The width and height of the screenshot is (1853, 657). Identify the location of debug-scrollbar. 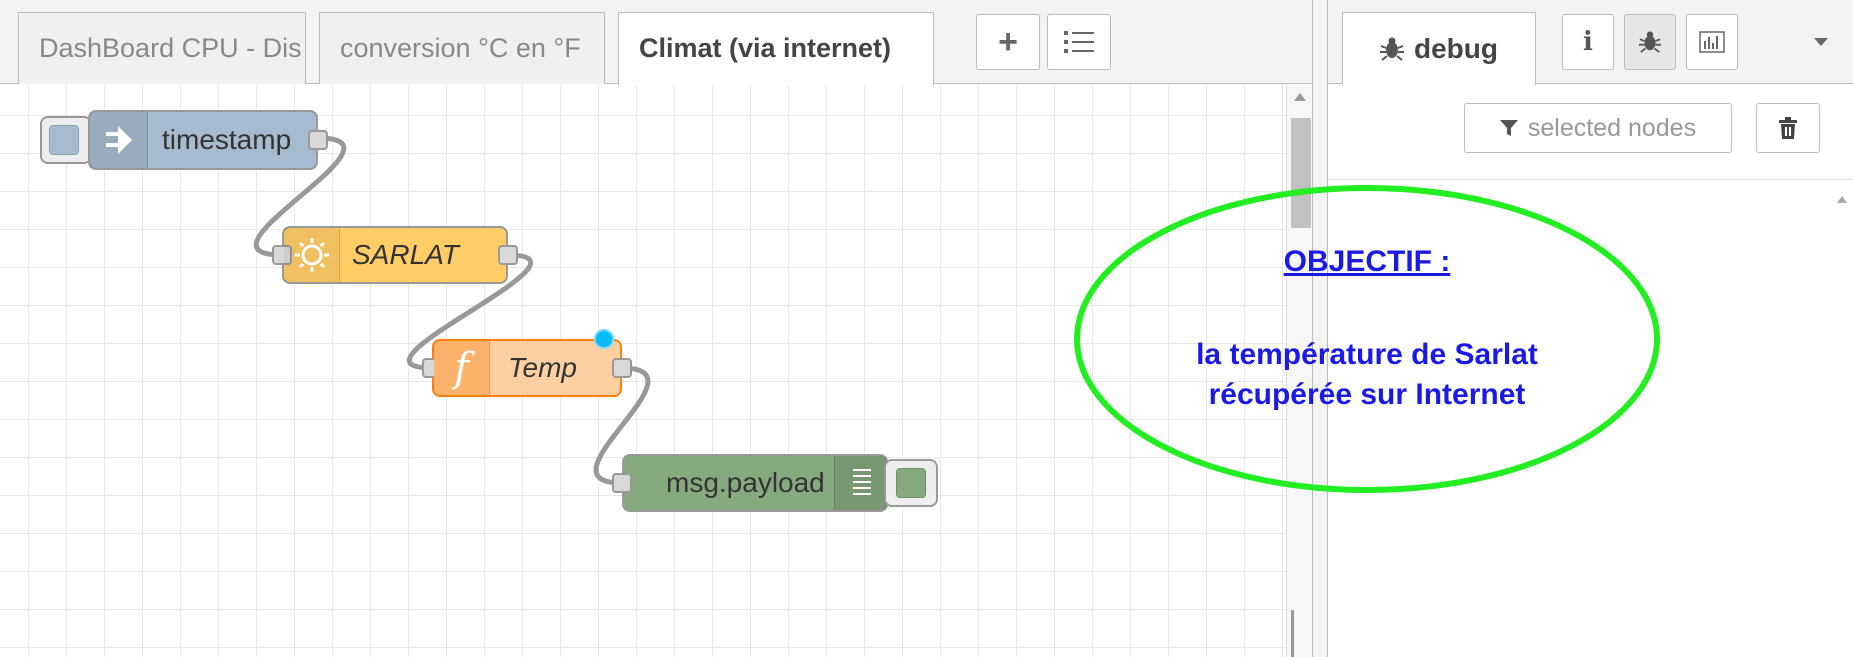
(1842, 418).